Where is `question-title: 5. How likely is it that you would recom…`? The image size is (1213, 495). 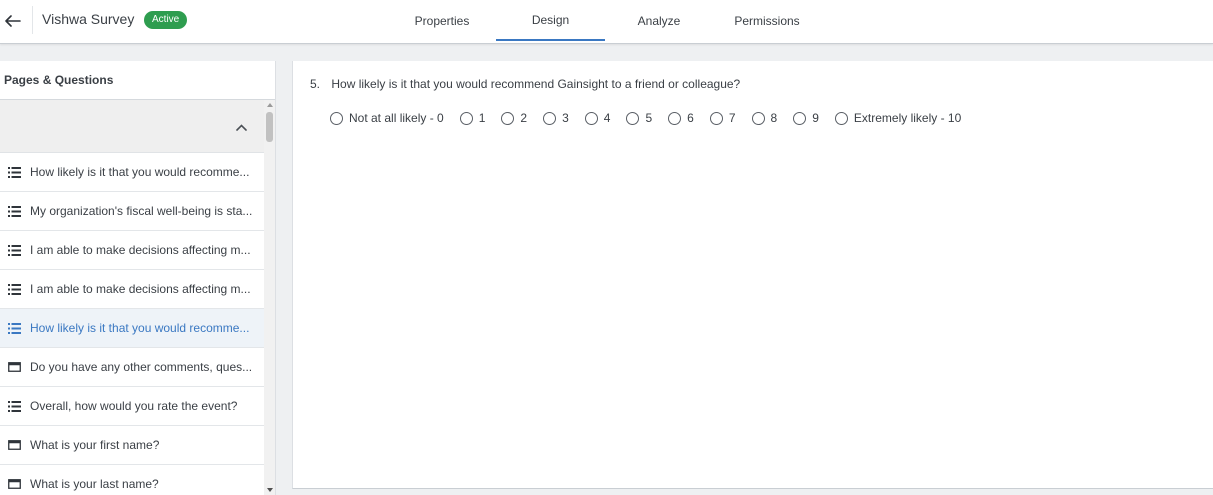
question-title: 5. How likely is it that you would recom… is located at coordinates (525, 84).